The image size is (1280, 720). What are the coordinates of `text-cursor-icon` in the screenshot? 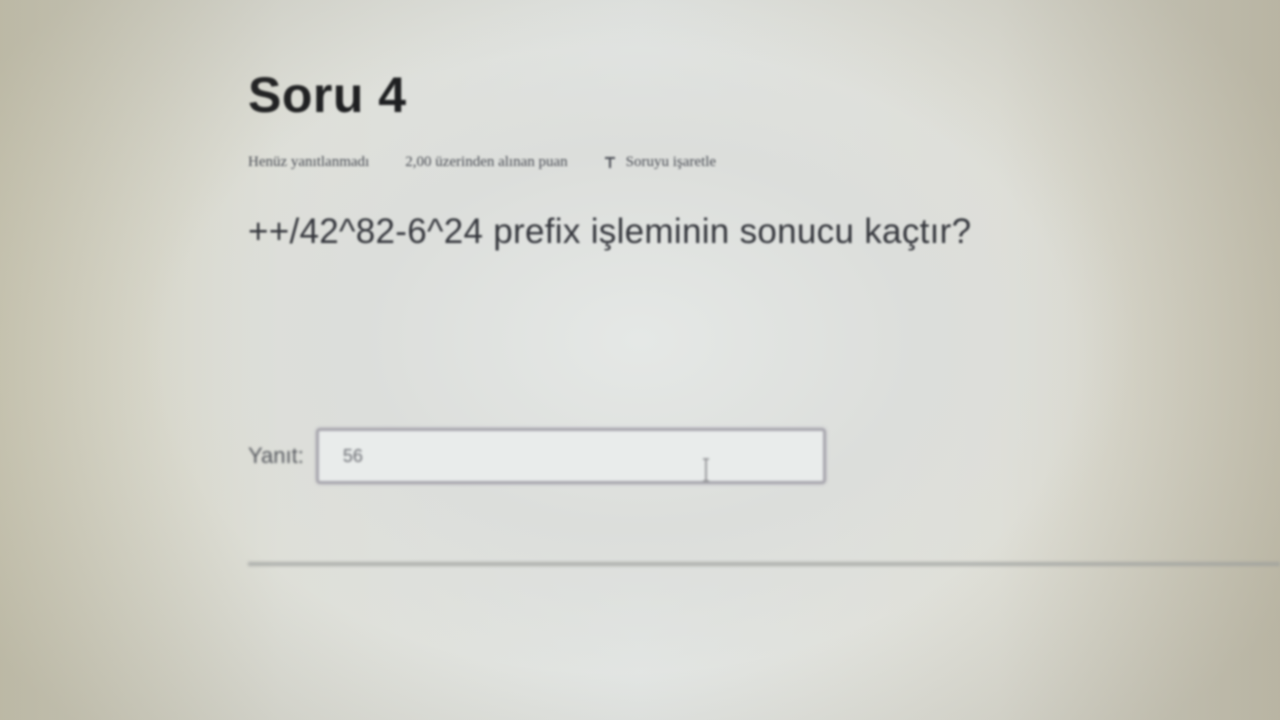 It's located at (705, 470).